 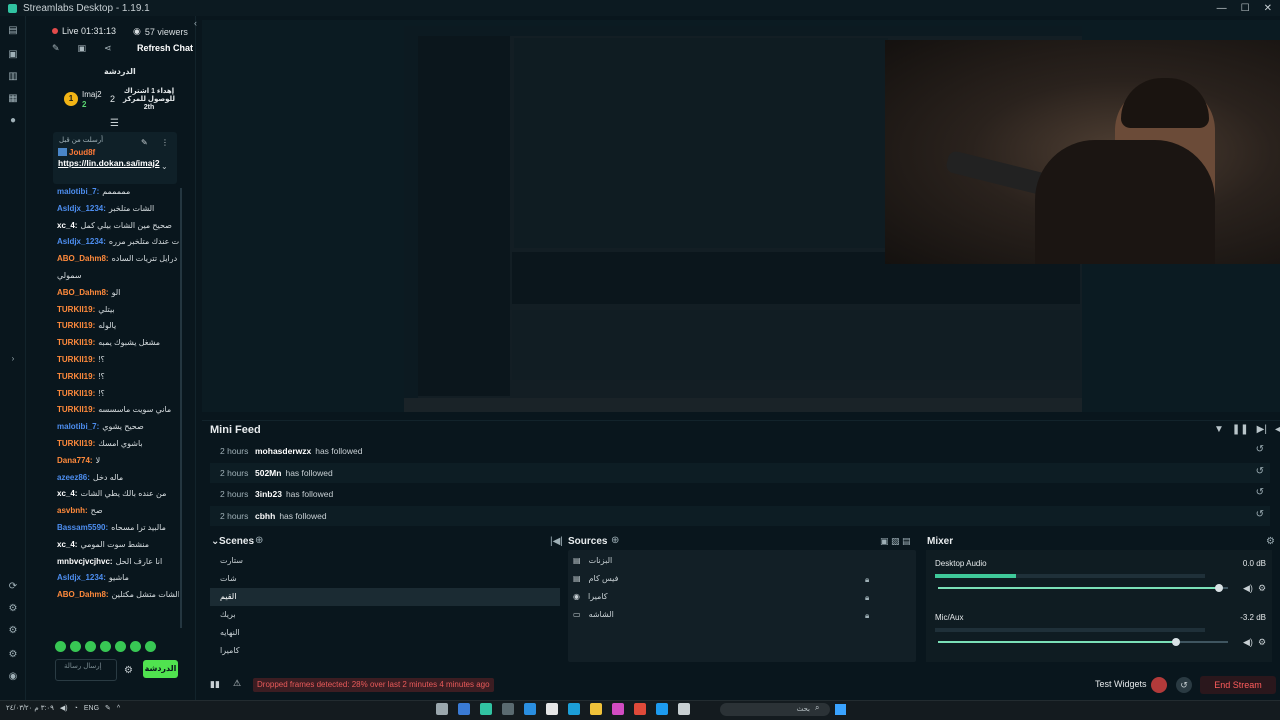 I want to click on scene-item: شات, so click(x=385, y=579).